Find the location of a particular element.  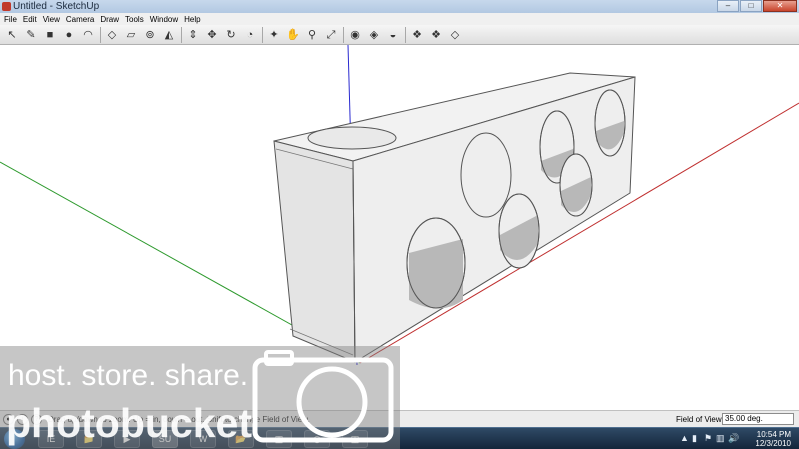

get-components-icon: ❖ is located at coordinates (417, 35).